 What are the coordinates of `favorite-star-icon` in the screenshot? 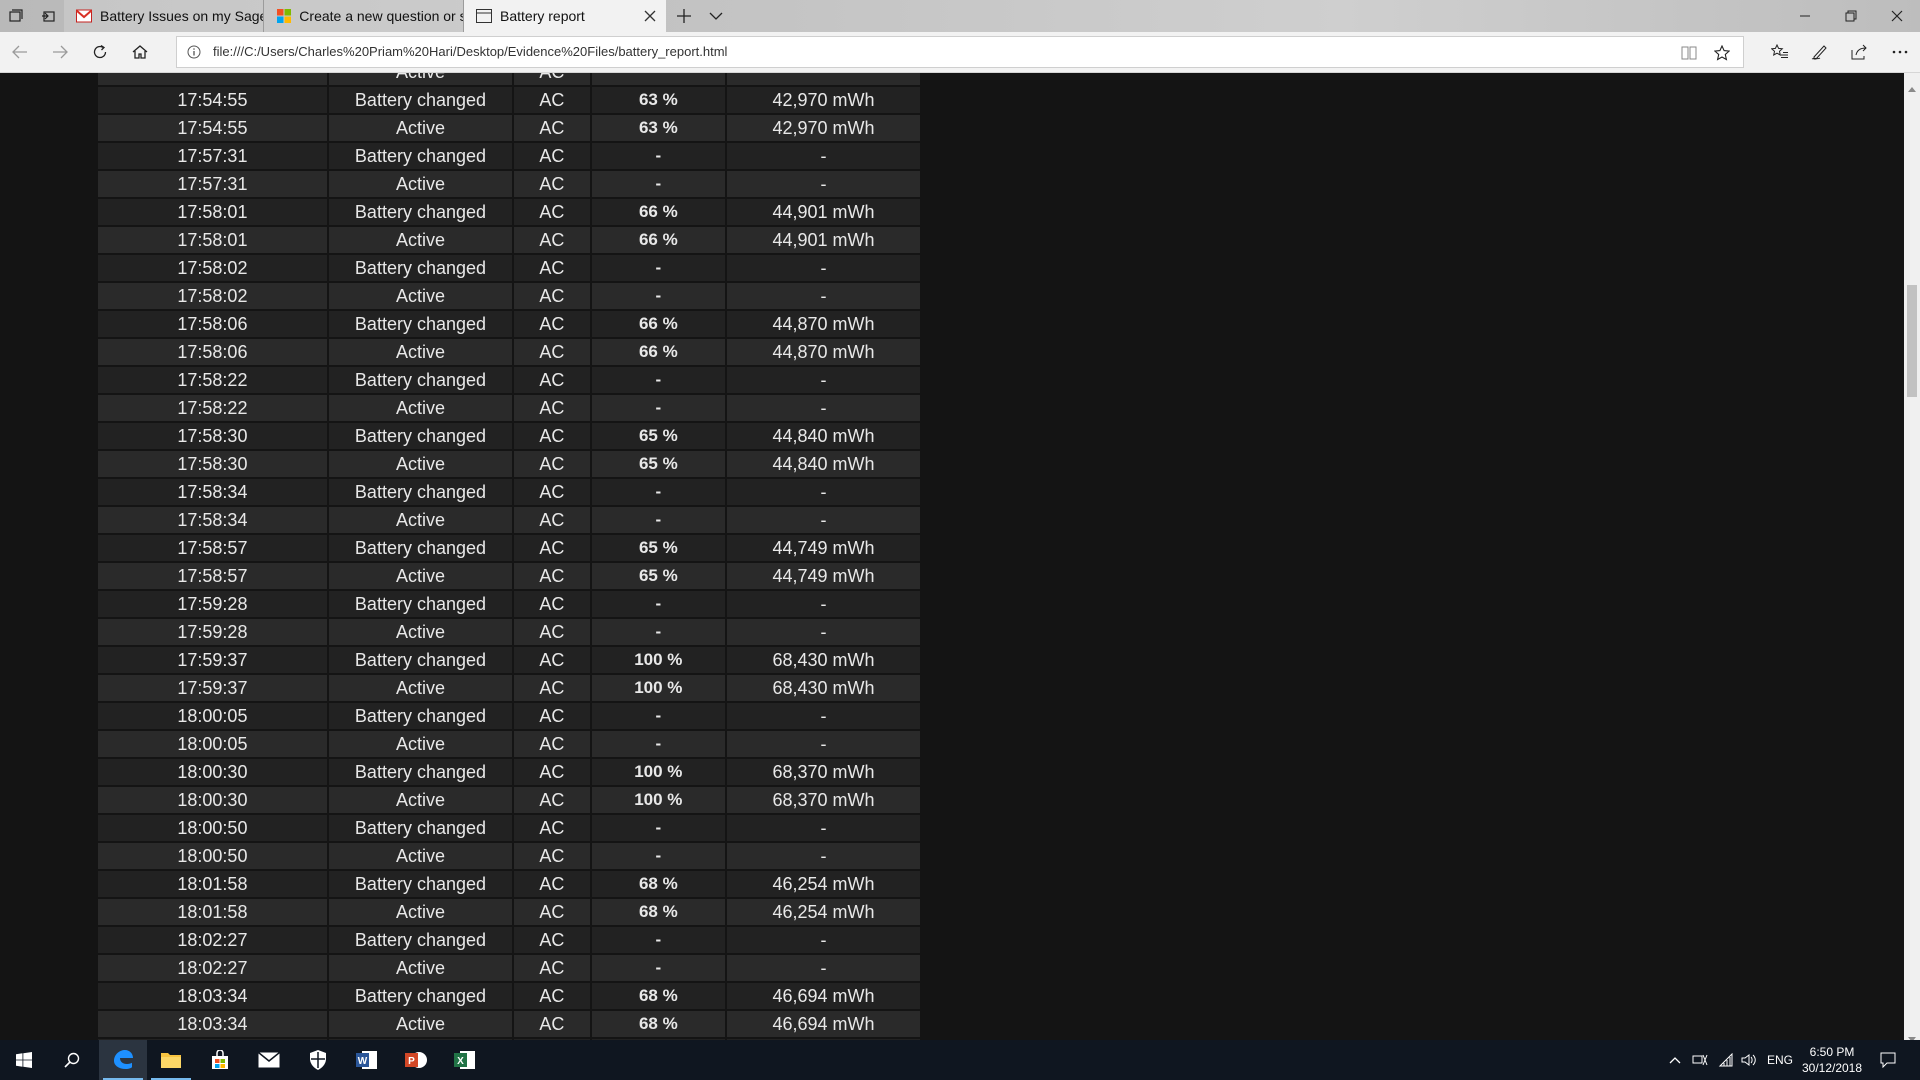 It's located at (1722, 53).